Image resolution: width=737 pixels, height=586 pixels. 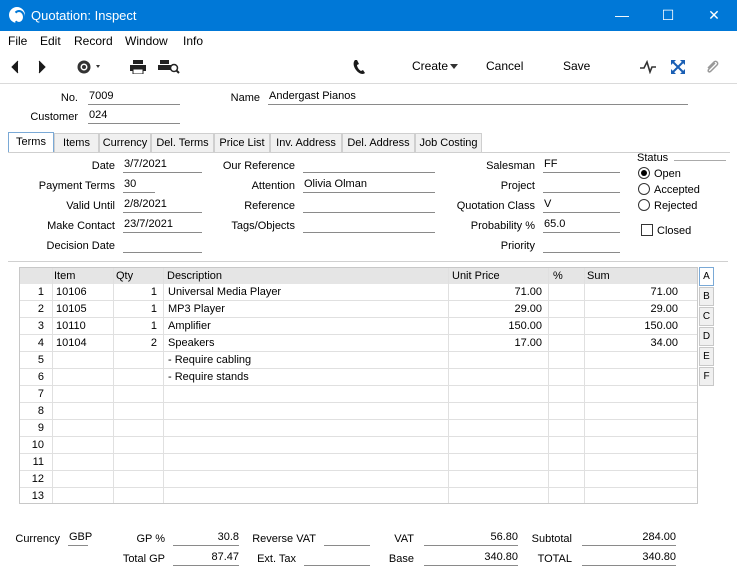 I want to click on status-open-radio, so click(x=644, y=173).